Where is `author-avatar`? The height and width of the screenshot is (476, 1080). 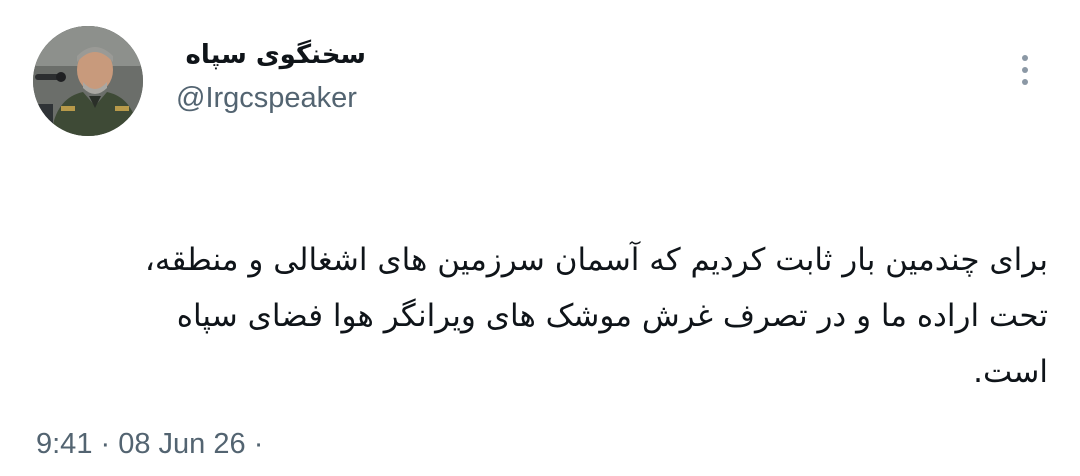
author-avatar is located at coordinates (88, 81).